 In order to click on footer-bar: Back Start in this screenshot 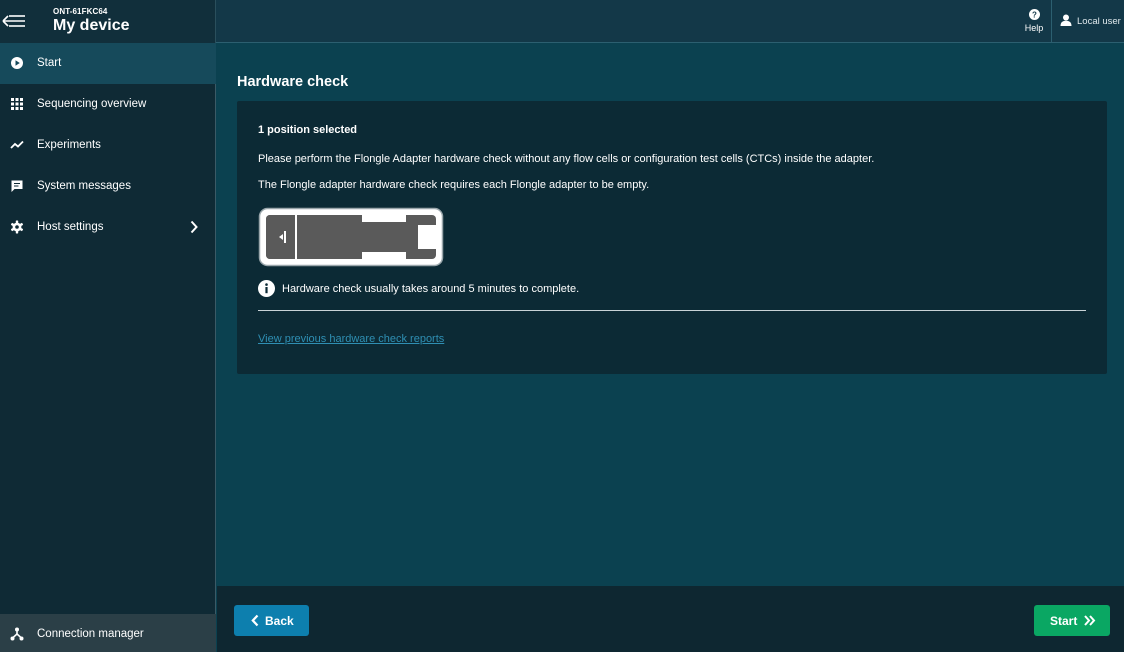, I will do `click(670, 619)`.